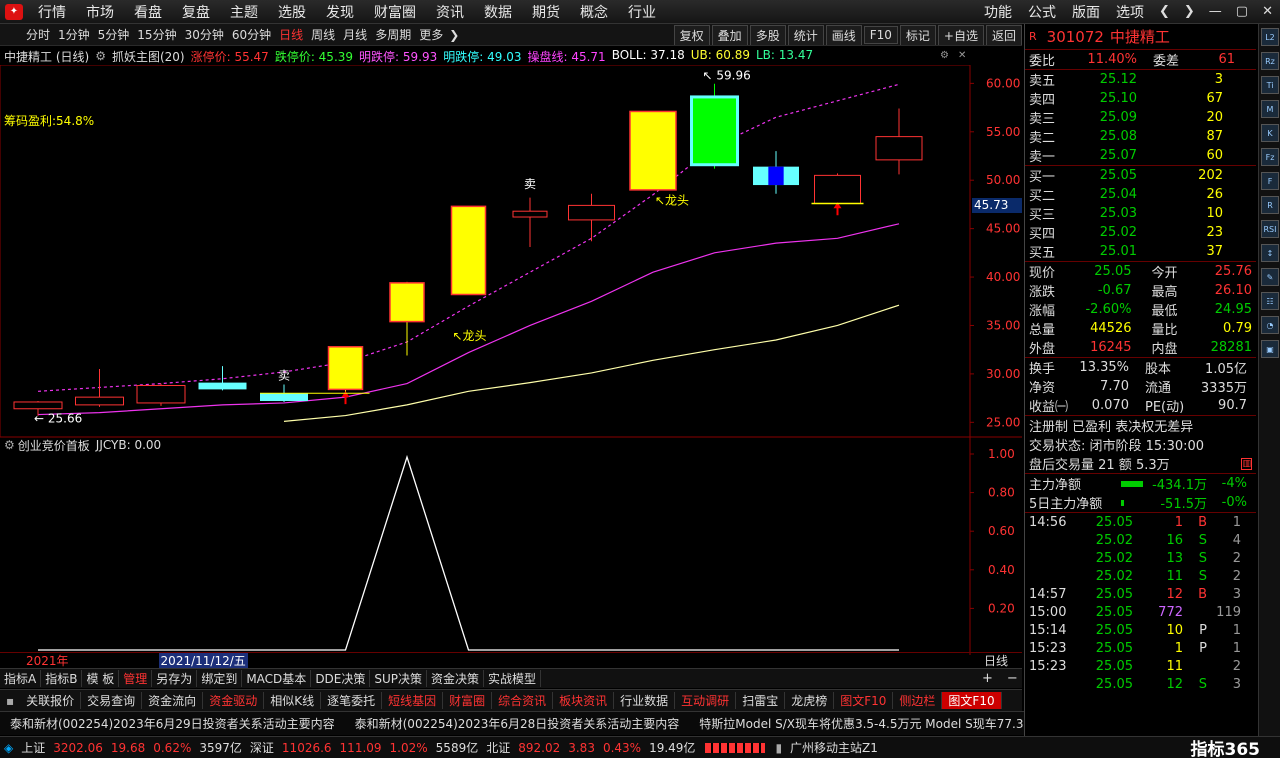  I want to click on indicator-tab: MACD基本, so click(277, 678).